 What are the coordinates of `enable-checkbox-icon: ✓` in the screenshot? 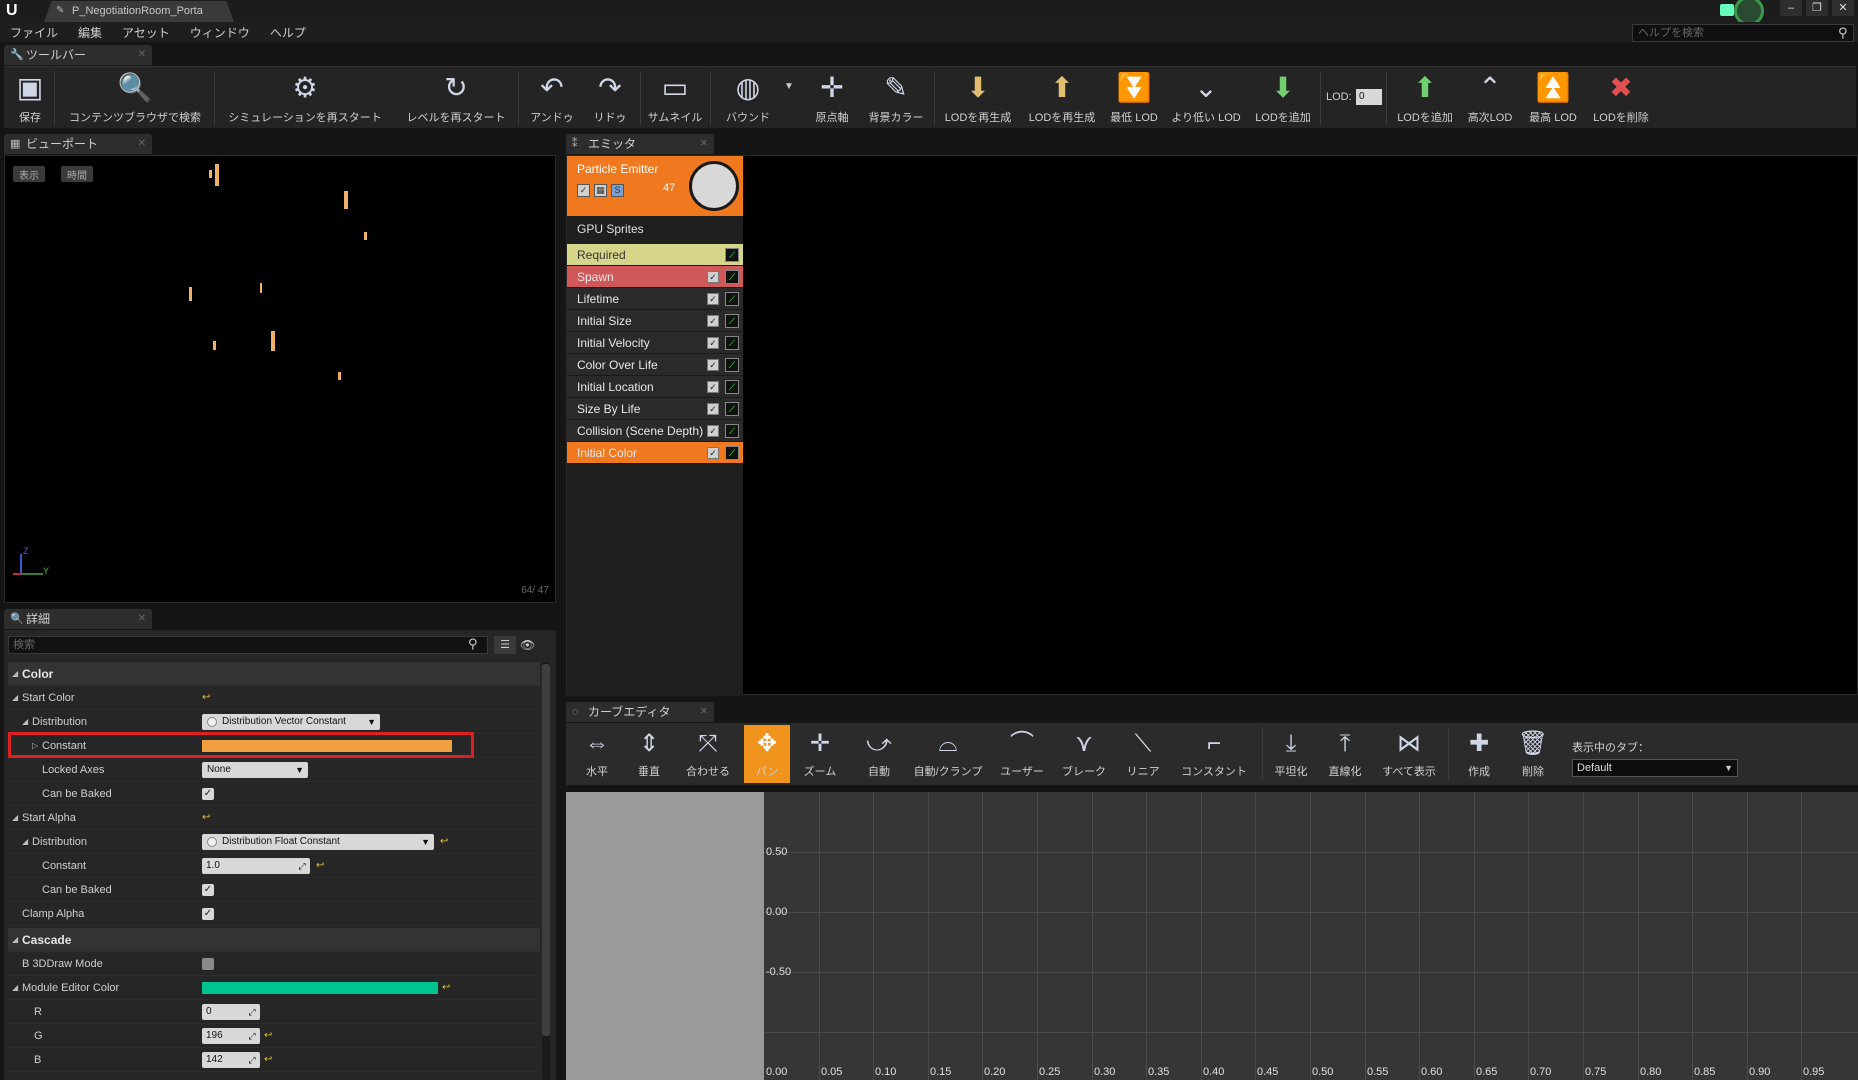 It's located at (583, 190).